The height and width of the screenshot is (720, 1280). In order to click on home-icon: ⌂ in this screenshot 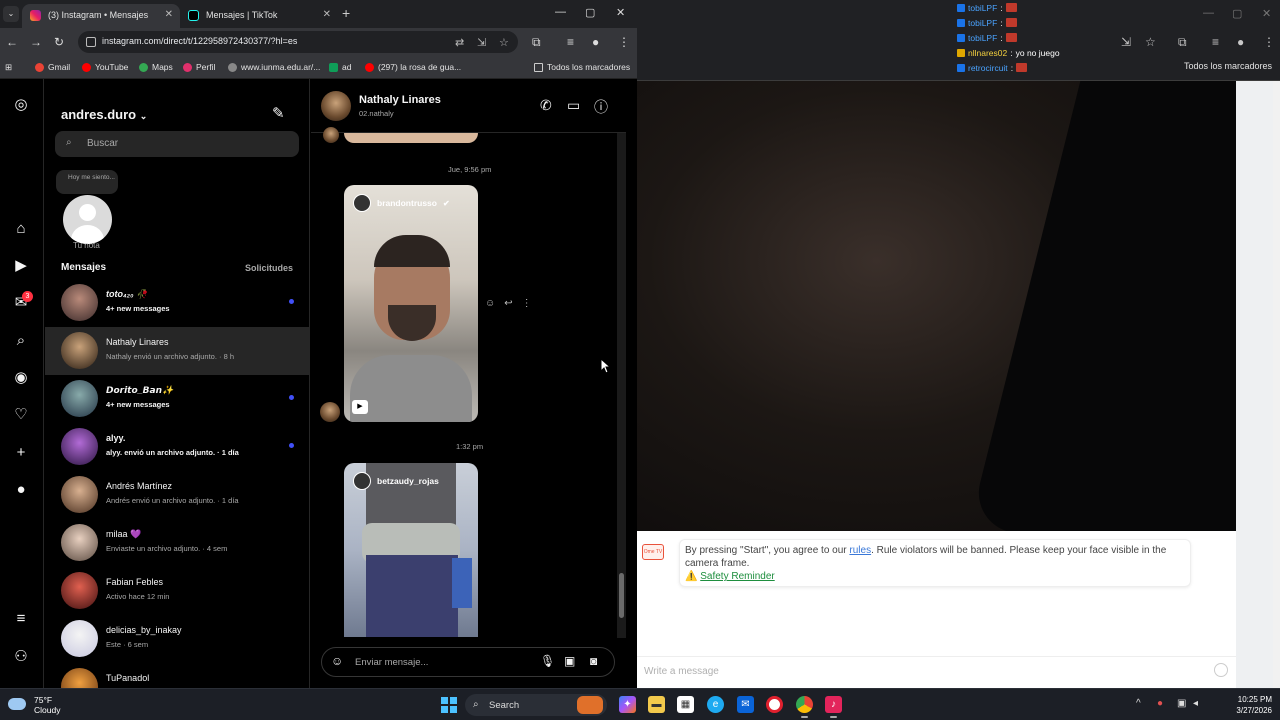, I will do `click(21, 229)`.